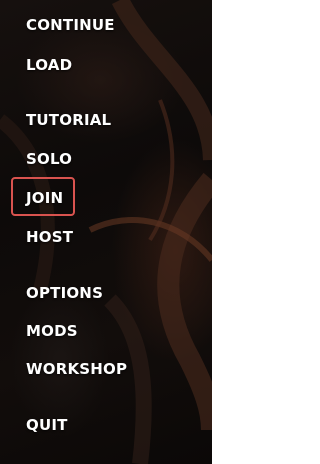 Image resolution: width=320 pixels, height=464 pixels. I want to click on menu-item-workshop: WORKSHOP, so click(76, 369).